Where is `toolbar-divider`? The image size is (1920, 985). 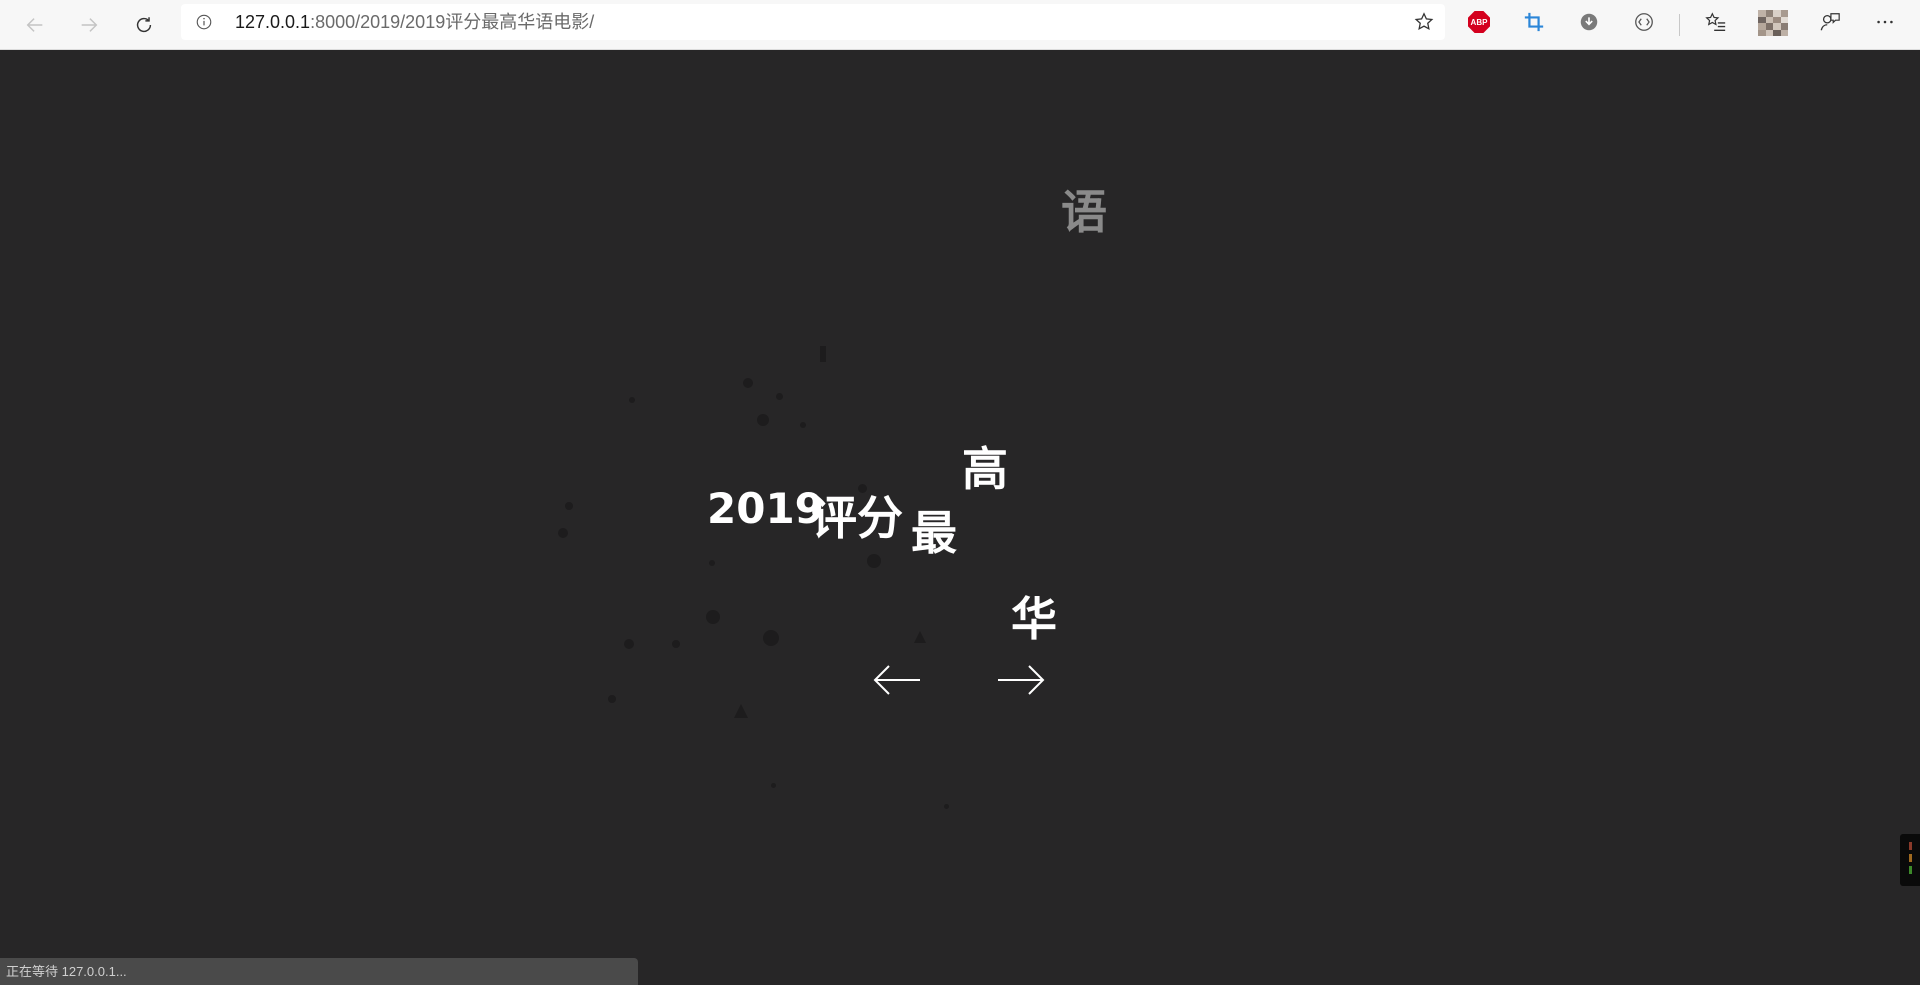
toolbar-divider is located at coordinates (1679, 25).